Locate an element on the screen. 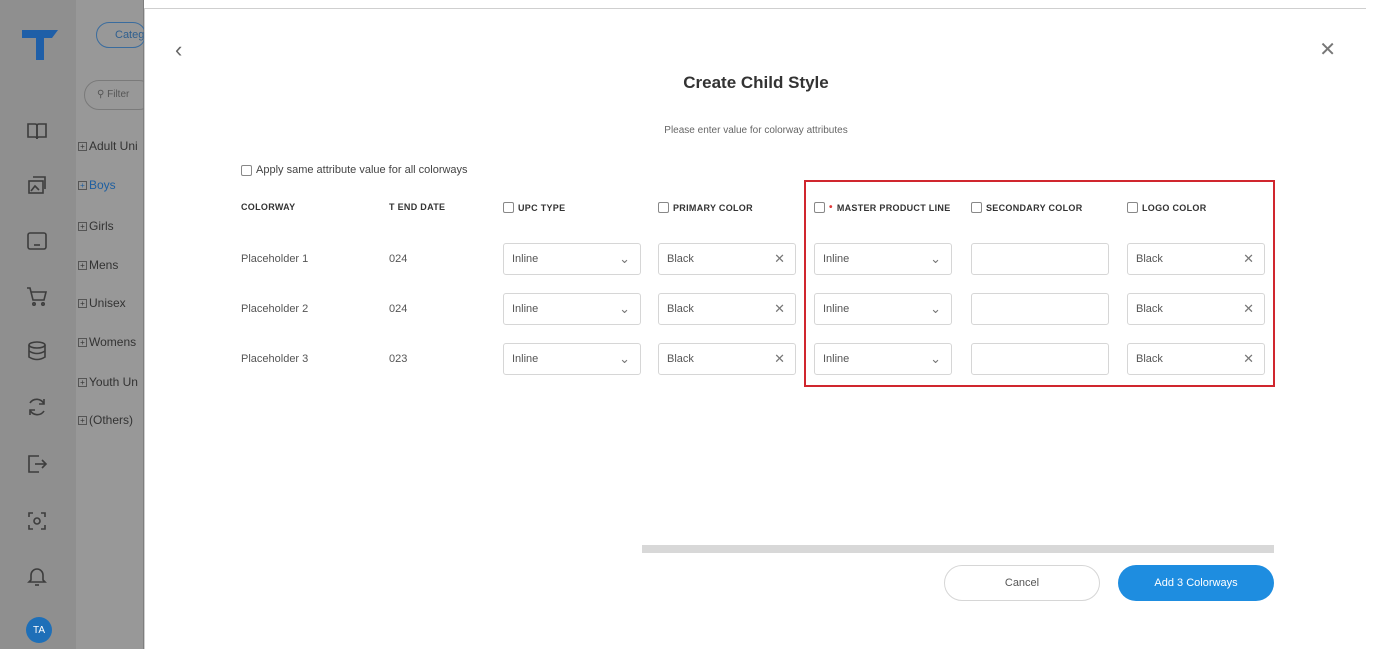 The width and height of the screenshot is (1373, 649). category-item: + Womens is located at coordinates (107, 342).